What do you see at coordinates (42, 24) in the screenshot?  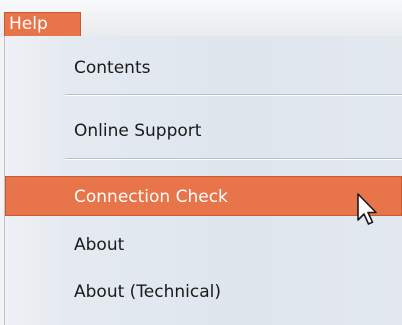 I see `menu-help: Help` at bounding box center [42, 24].